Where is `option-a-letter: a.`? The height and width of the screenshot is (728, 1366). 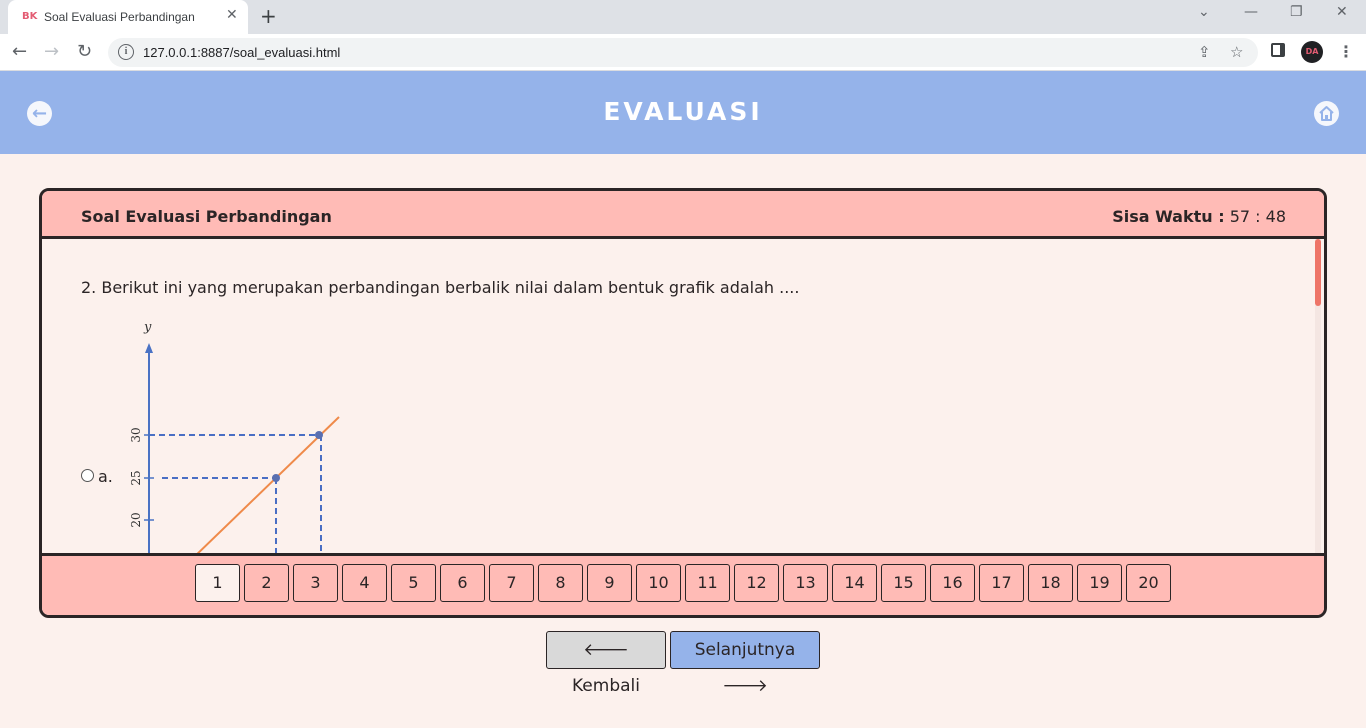 option-a-letter: a. is located at coordinates (105, 476).